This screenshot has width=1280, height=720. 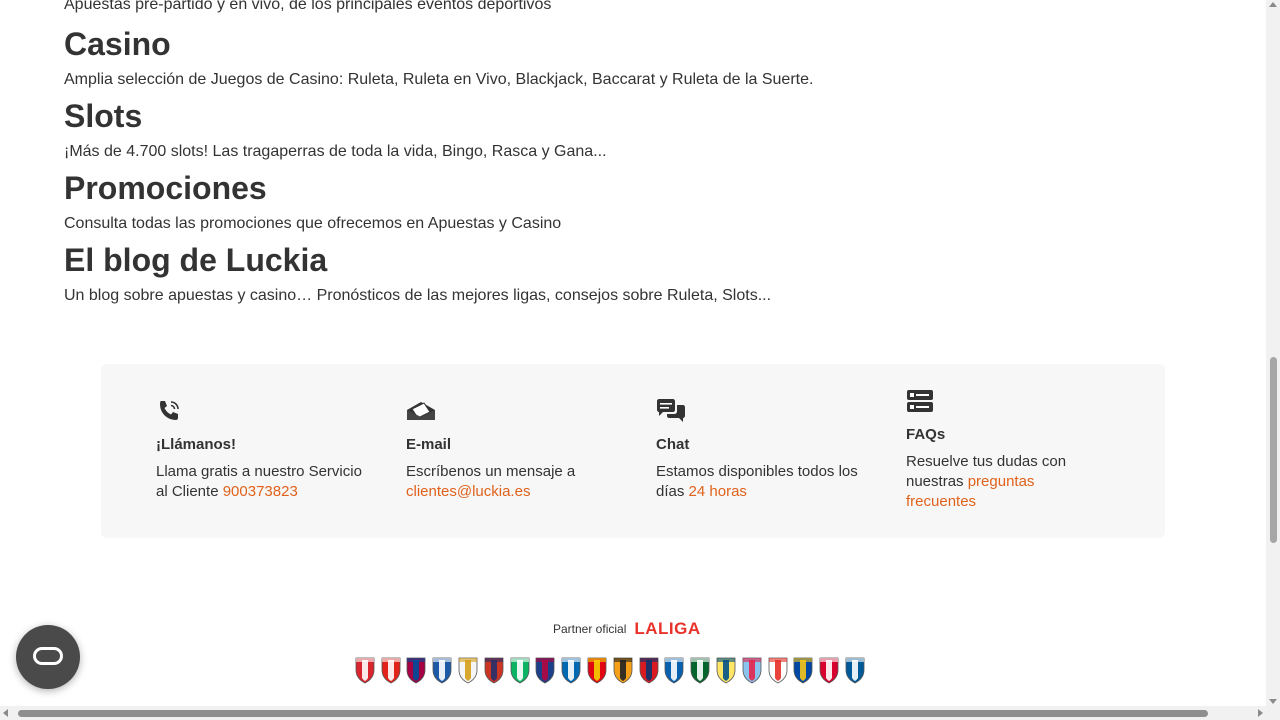 I want to click on section-title: Slots, so click(x=335, y=116).